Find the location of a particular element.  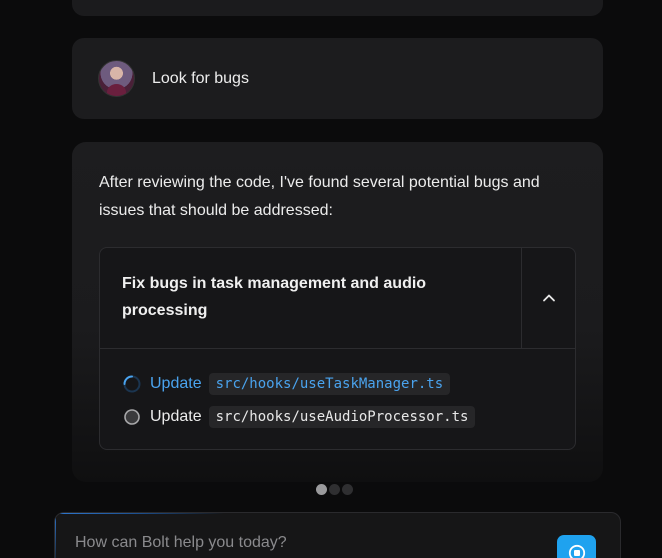

step-file-path: src/hooks/useAudioProcessor.ts is located at coordinates (342, 417).